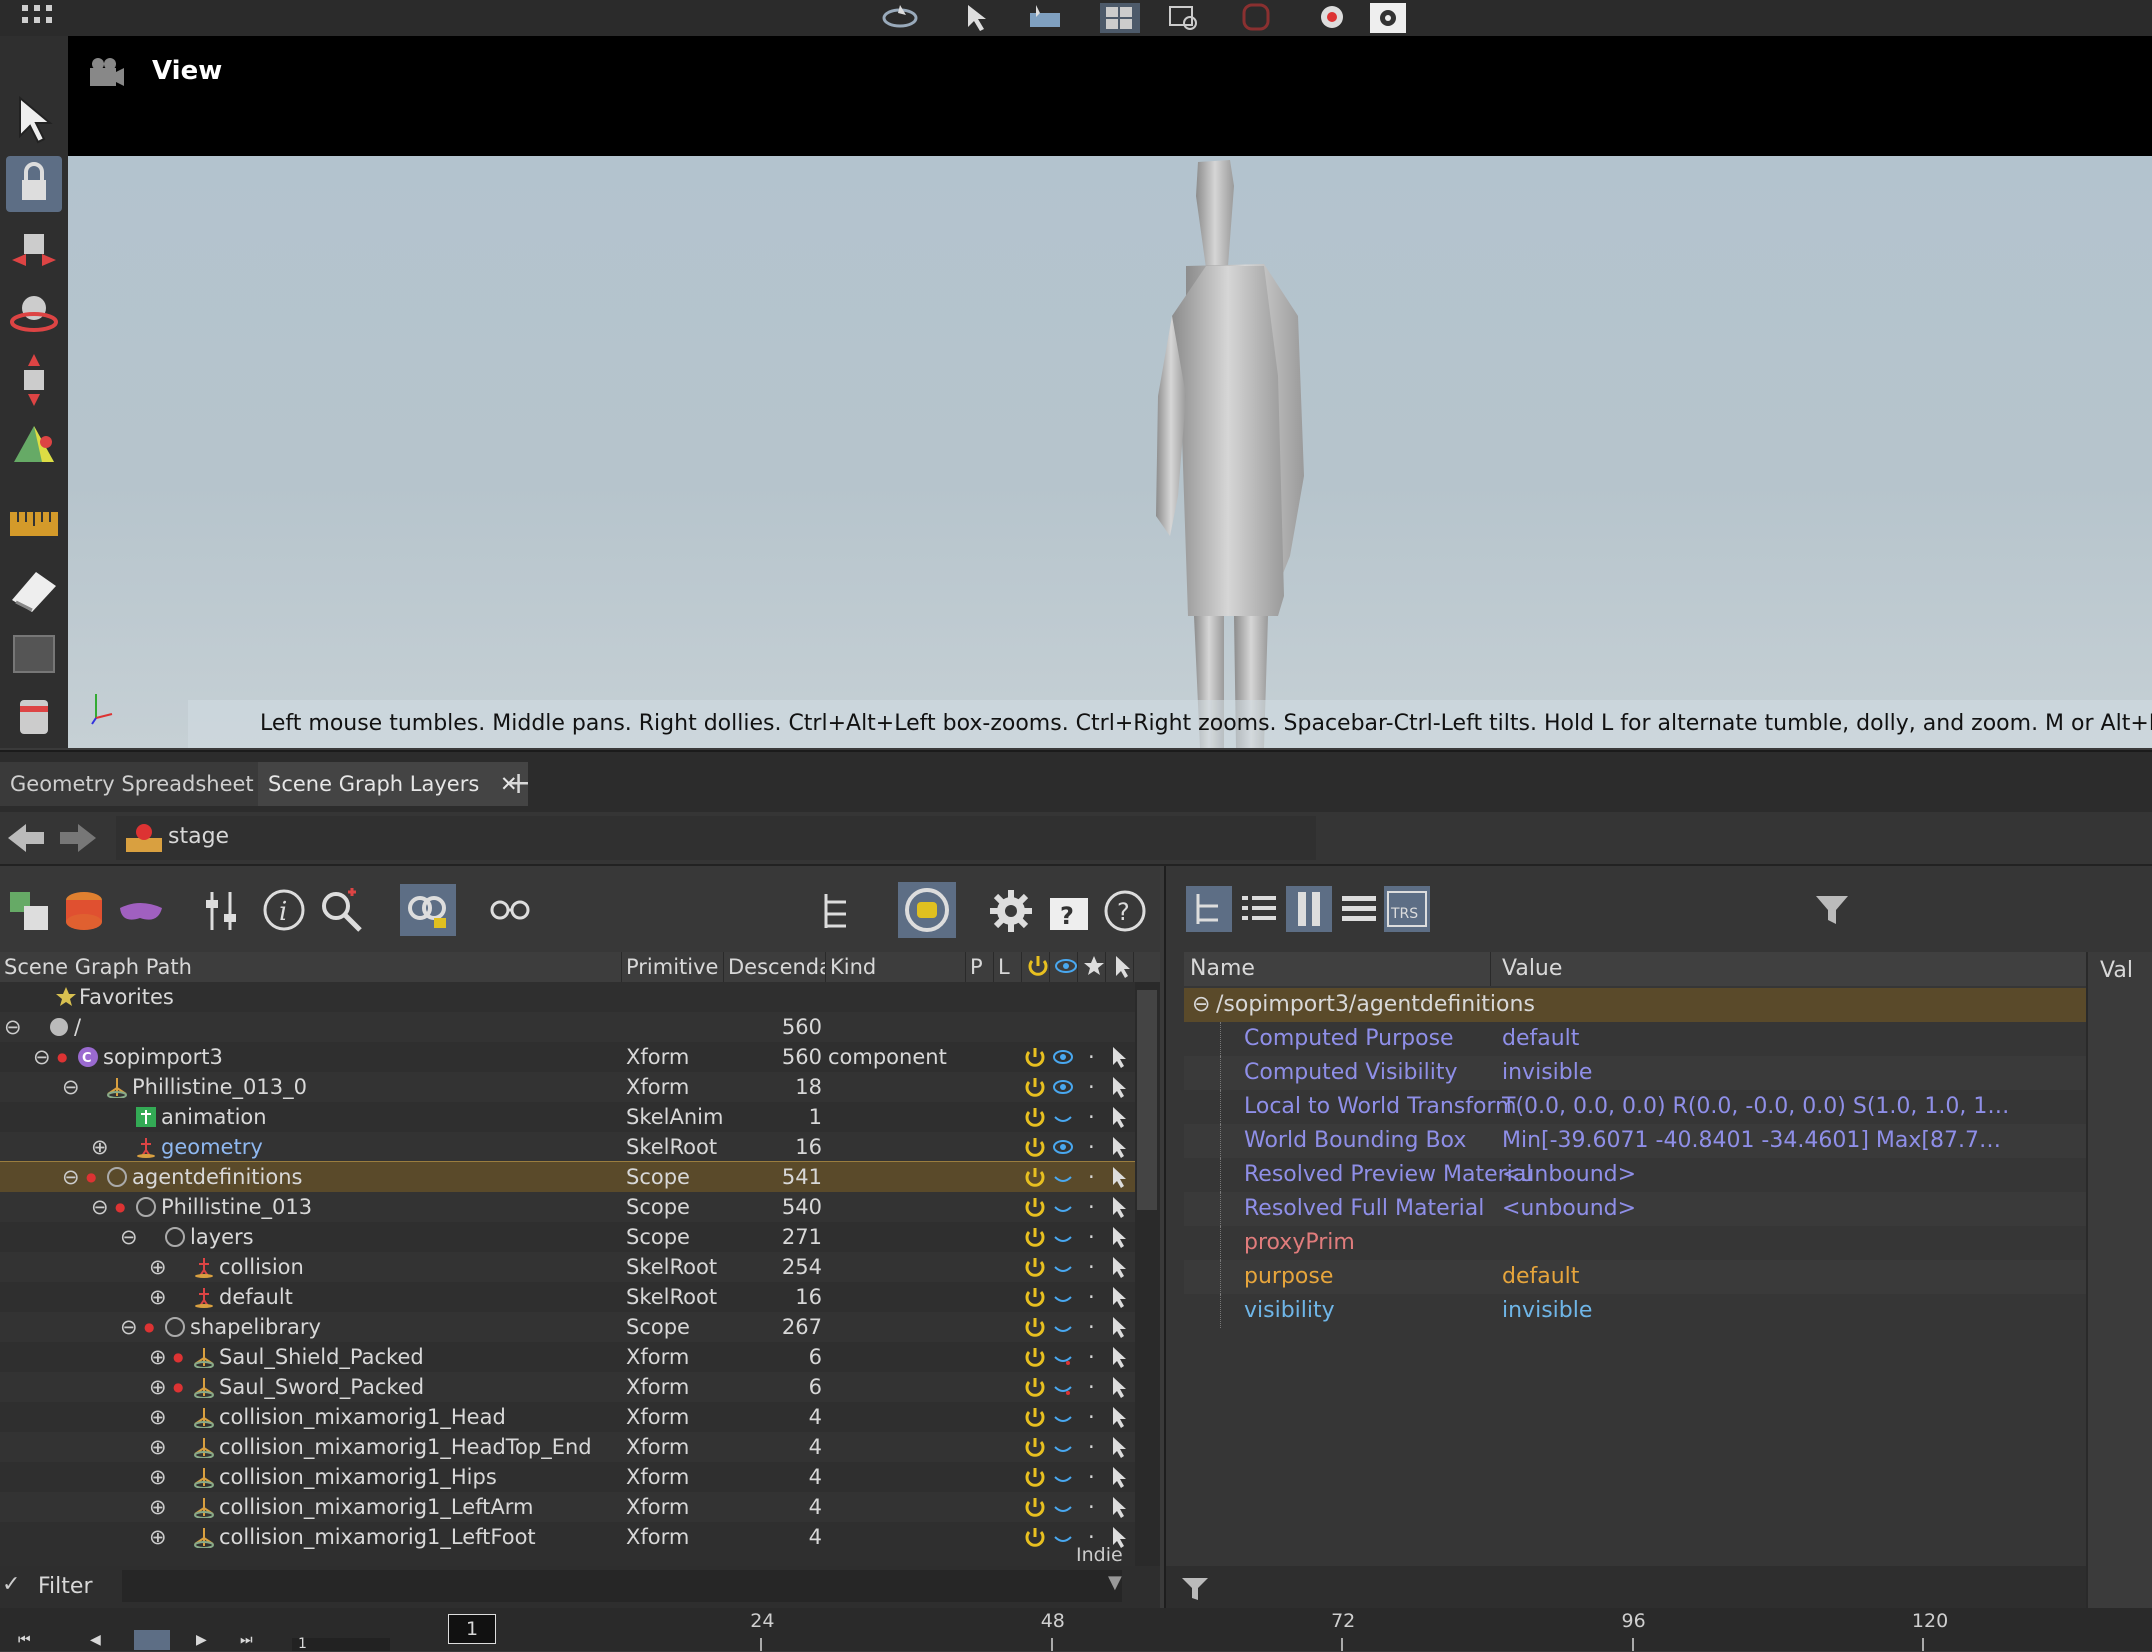  I want to click on tree-row: ⊖ Phillistine_013_0 Xform 18 ·, so click(567, 1087).